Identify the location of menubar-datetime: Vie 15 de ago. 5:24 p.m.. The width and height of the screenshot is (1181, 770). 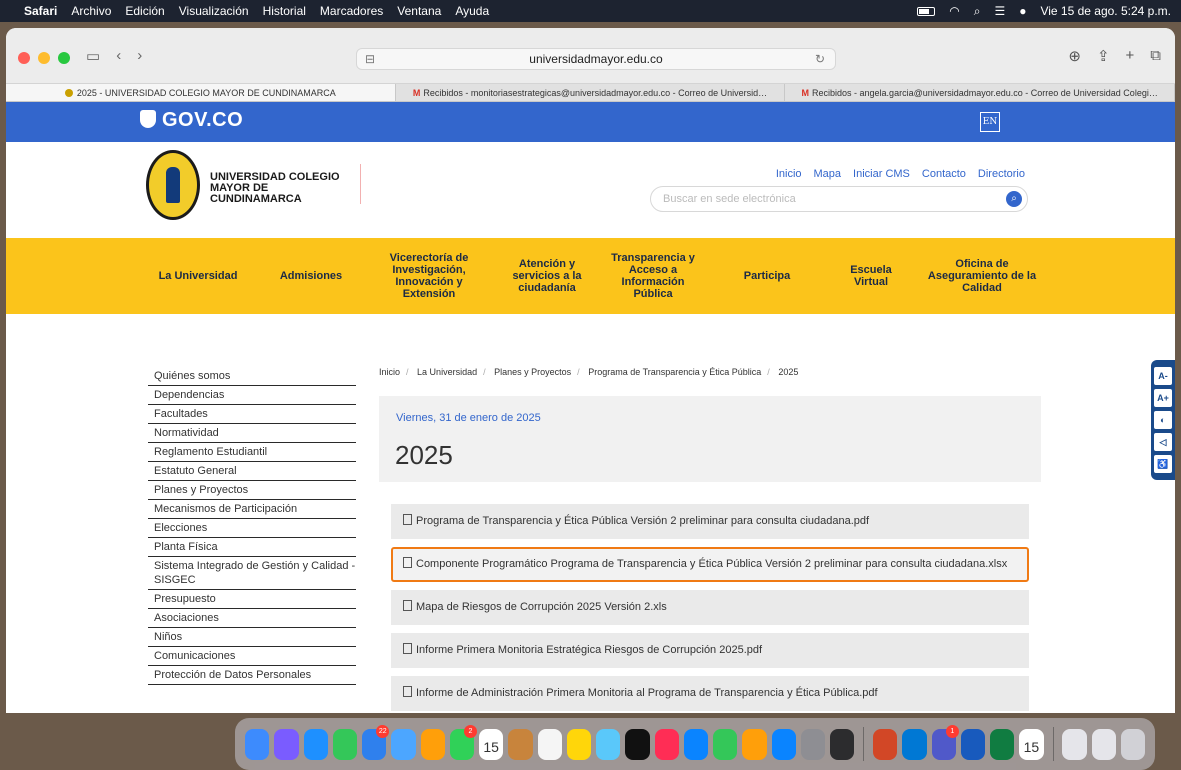
(1105, 11).